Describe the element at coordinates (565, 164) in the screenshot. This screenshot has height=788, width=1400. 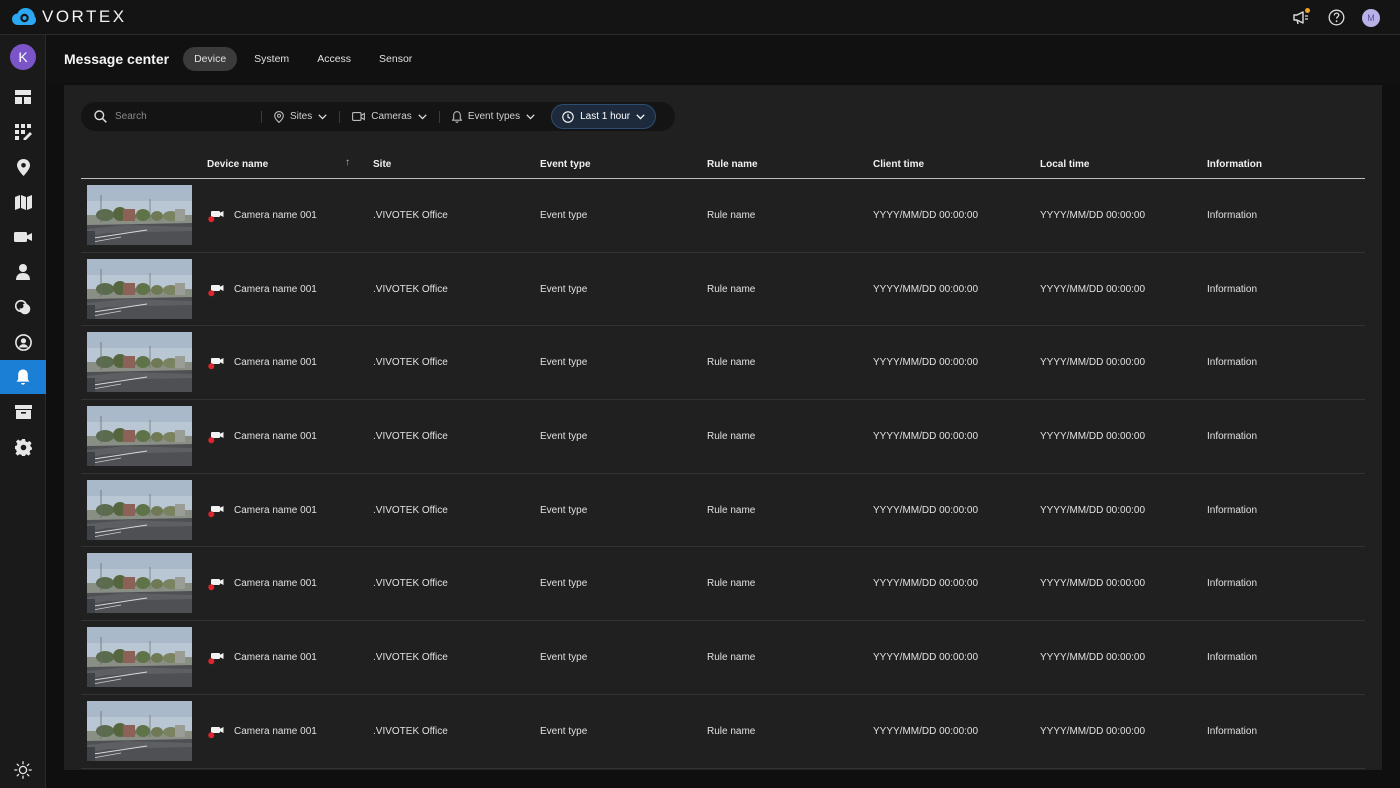
I see `column-header-event-type: Event type` at that location.